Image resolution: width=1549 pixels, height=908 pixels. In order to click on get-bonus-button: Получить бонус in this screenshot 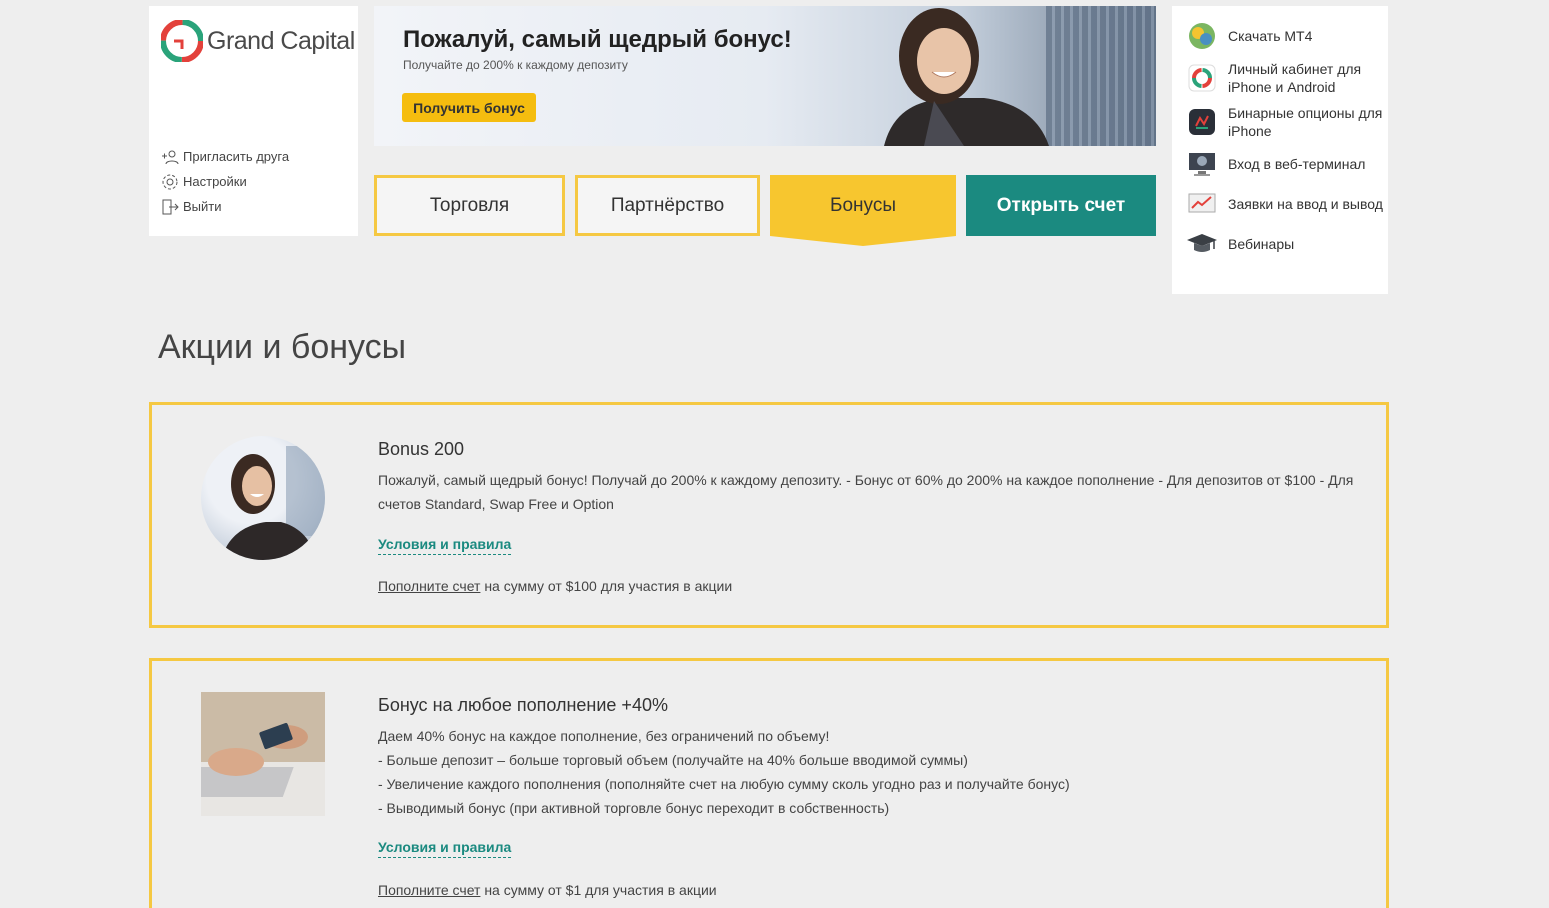, I will do `click(469, 107)`.